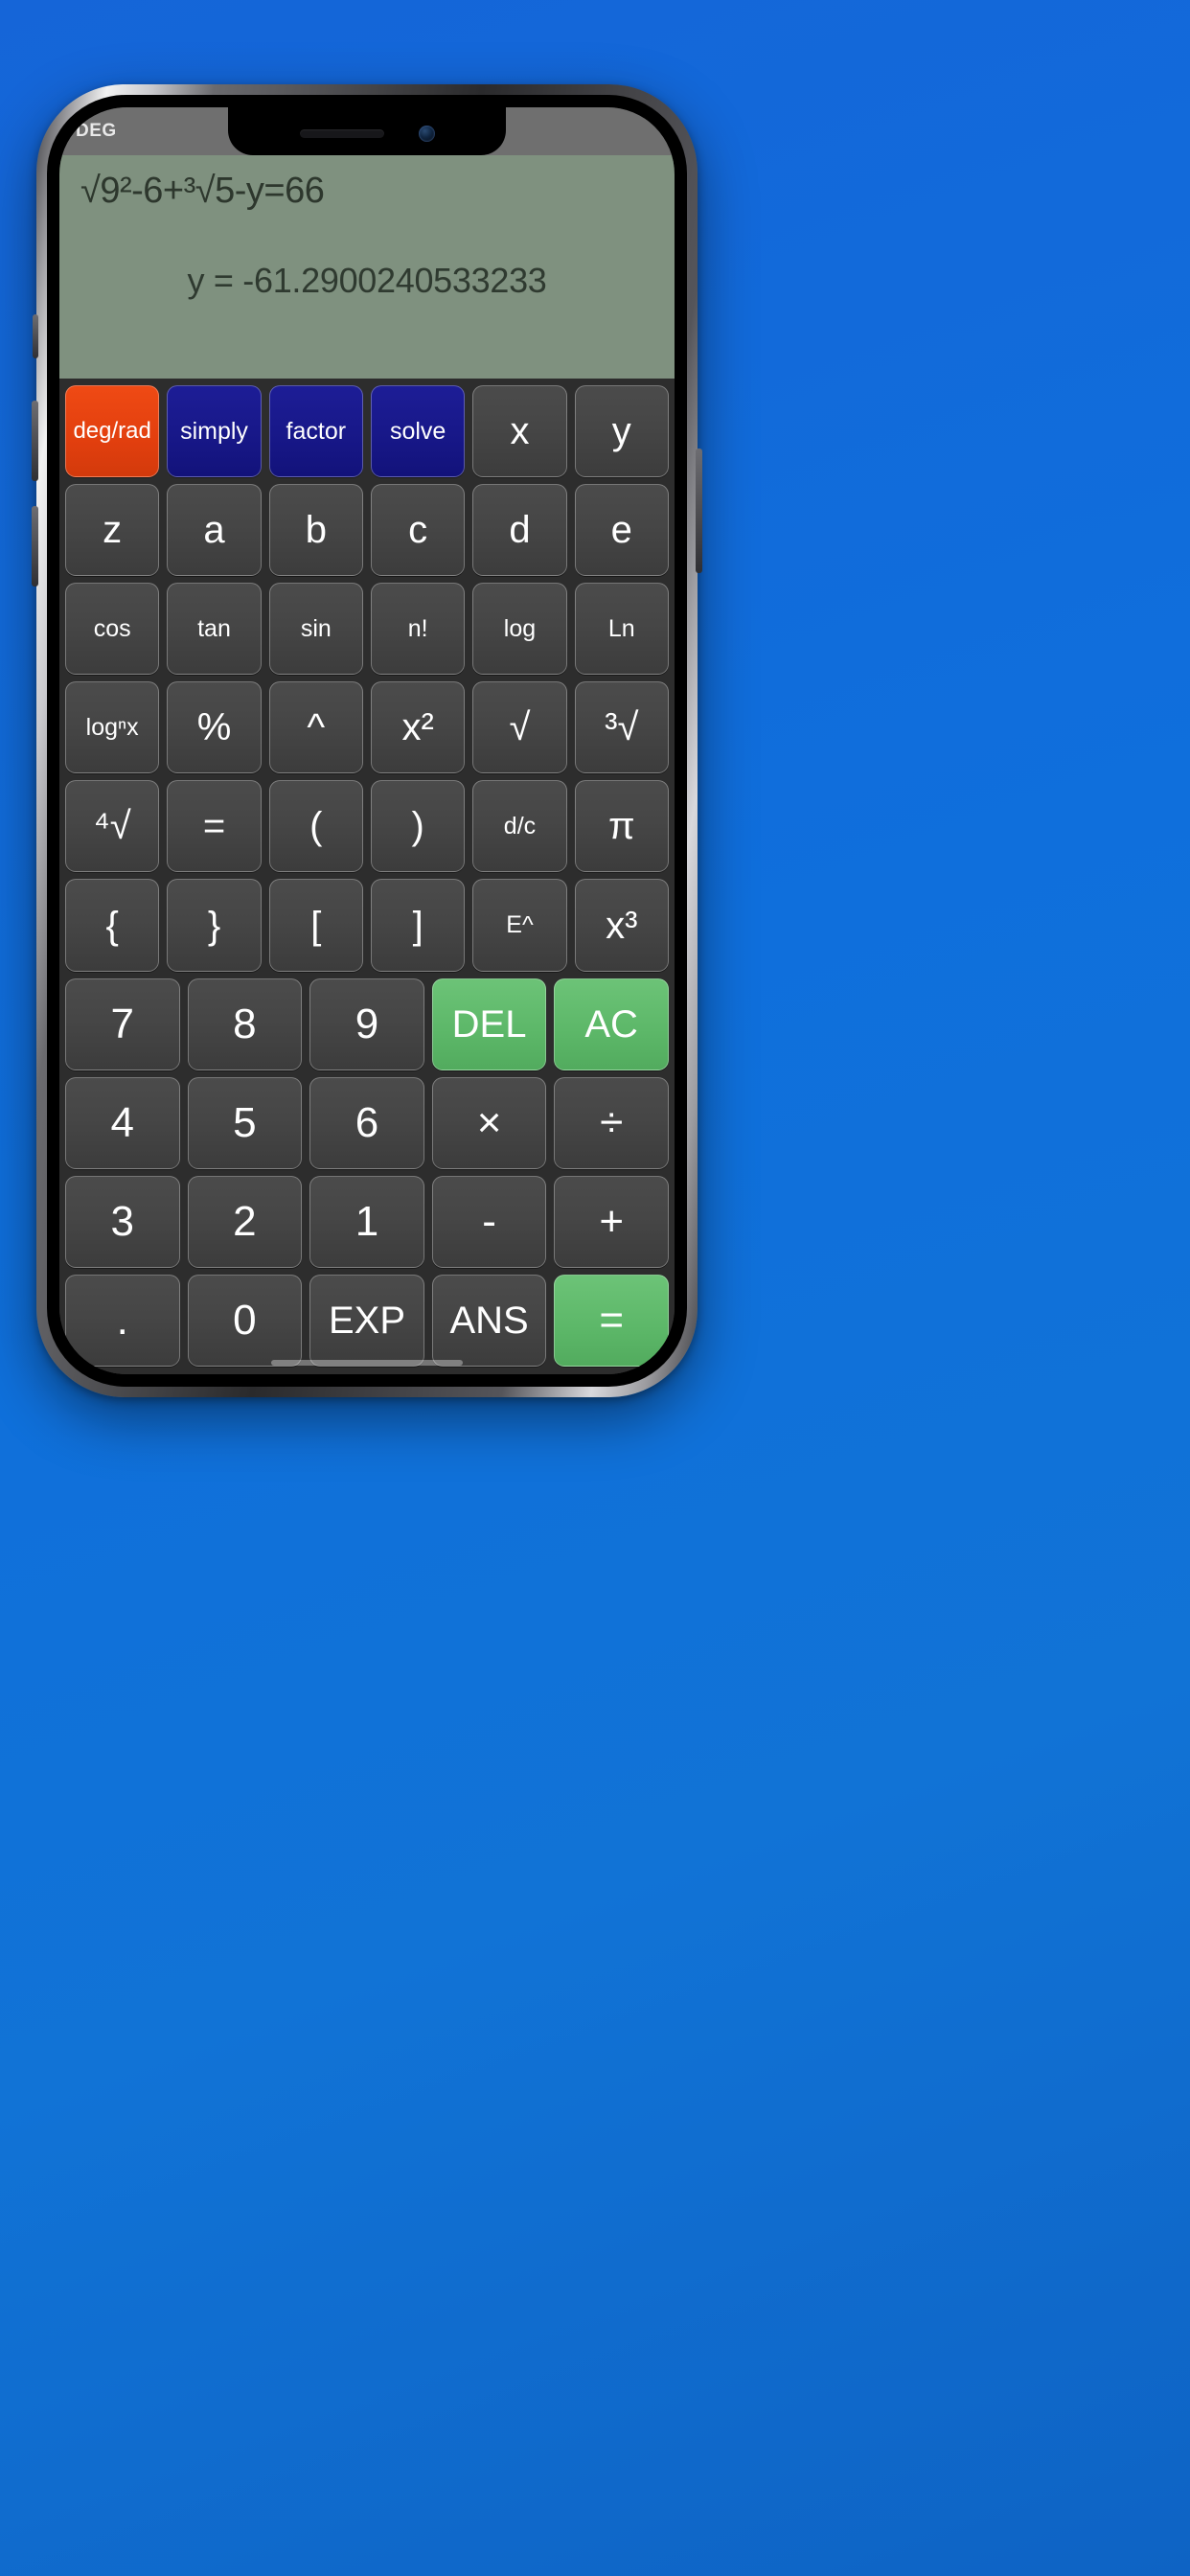 This screenshot has width=1190, height=2576. What do you see at coordinates (367, 1363) in the screenshot?
I see `home-indicator` at bounding box center [367, 1363].